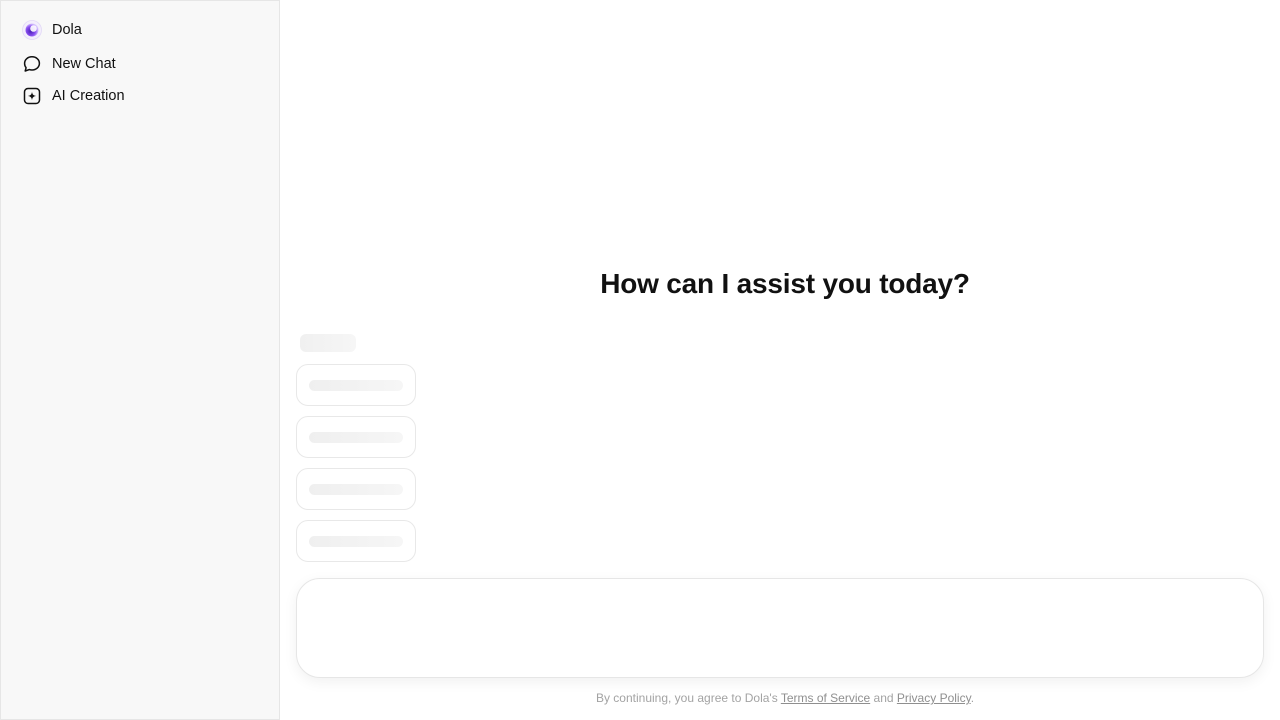  Describe the element at coordinates (934, 698) in the screenshot. I see `privacy-policy-link: Privacy Policy` at that location.